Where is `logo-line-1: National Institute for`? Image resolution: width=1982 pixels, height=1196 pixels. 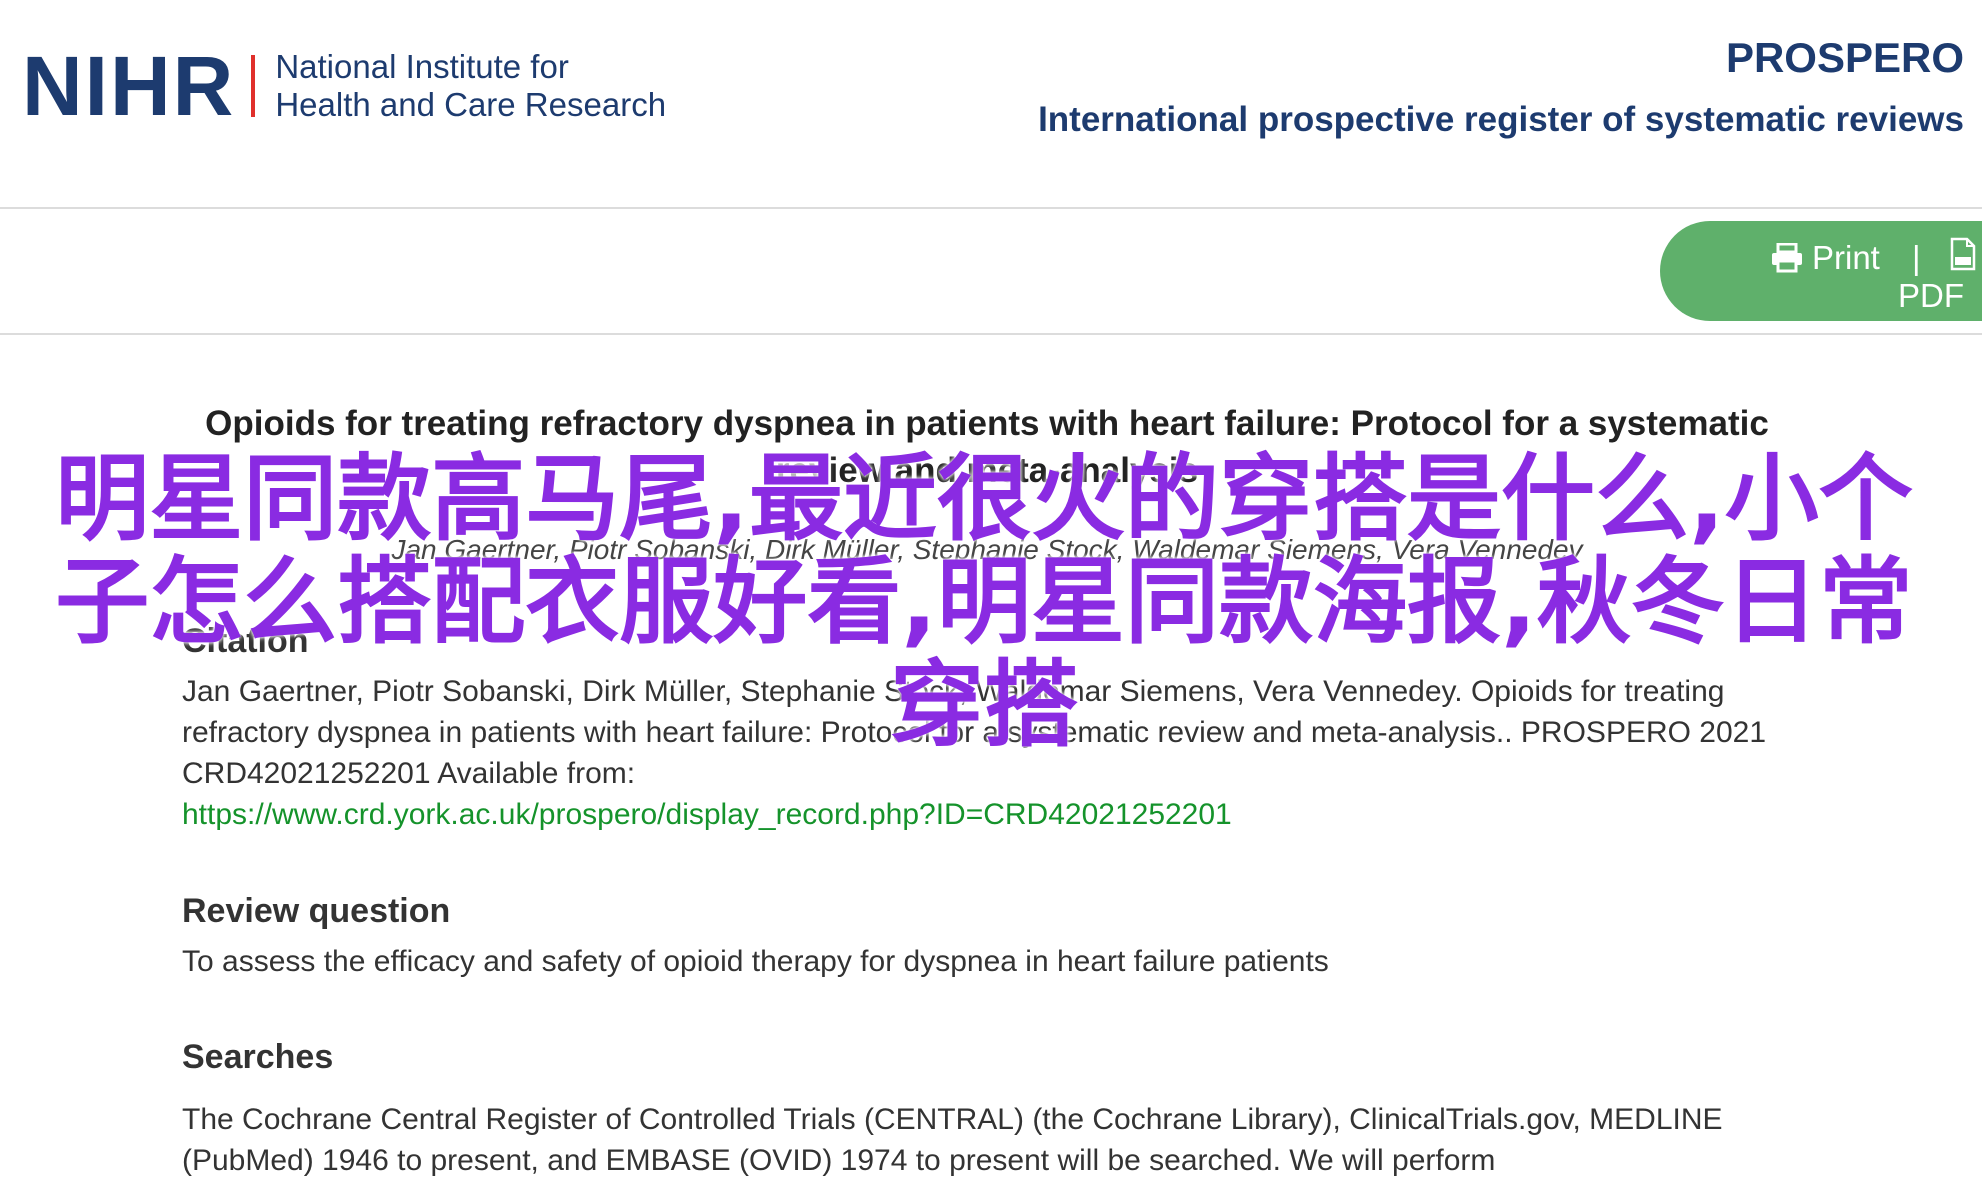
logo-line-1: National Institute for is located at coordinates (422, 66).